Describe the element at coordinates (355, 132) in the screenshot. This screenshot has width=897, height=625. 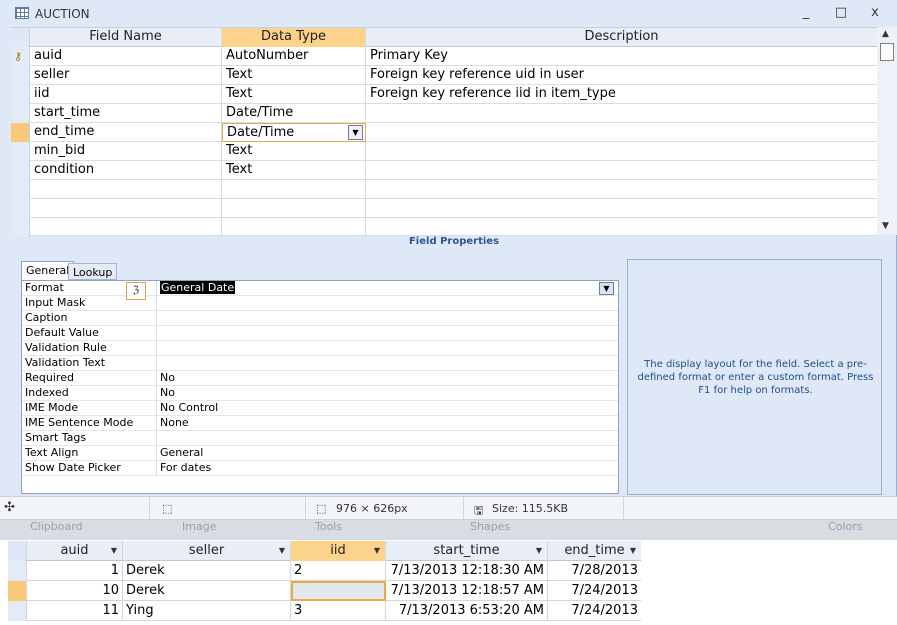
I see `data-type-dropdown-button: ▼` at that location.